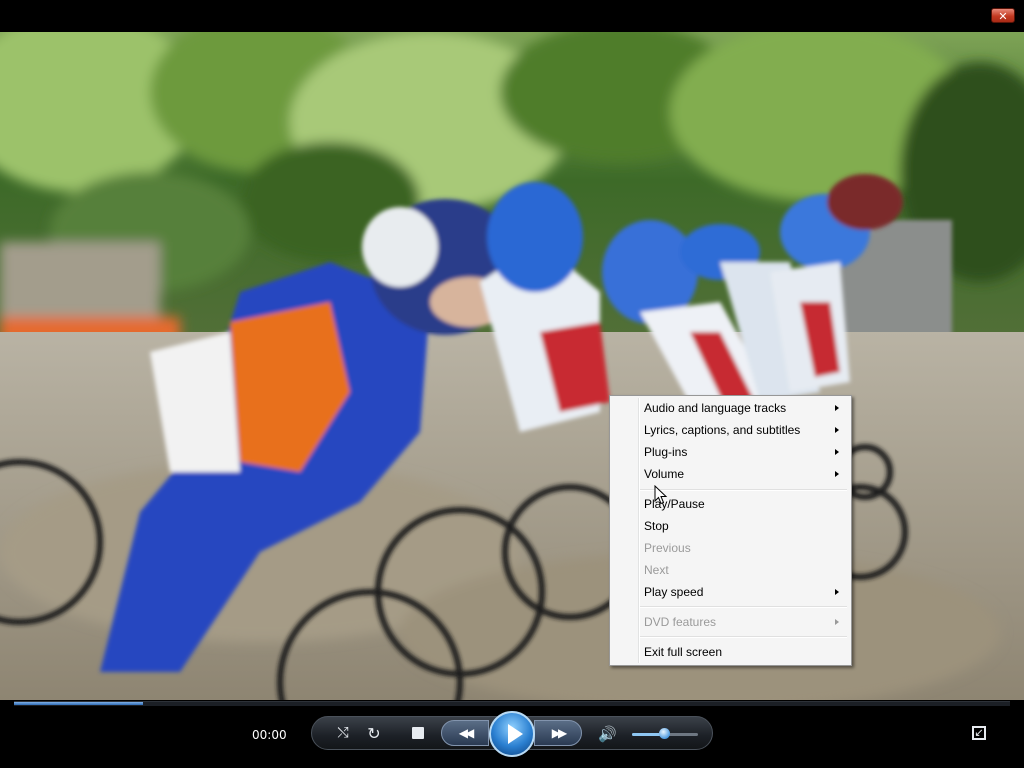 Image resolution: width=1024 pixels, height=768 pixels. Describe the element at coordinates (667, 548) in the screenshot. I see `menu-item-label: Previous` at that location.